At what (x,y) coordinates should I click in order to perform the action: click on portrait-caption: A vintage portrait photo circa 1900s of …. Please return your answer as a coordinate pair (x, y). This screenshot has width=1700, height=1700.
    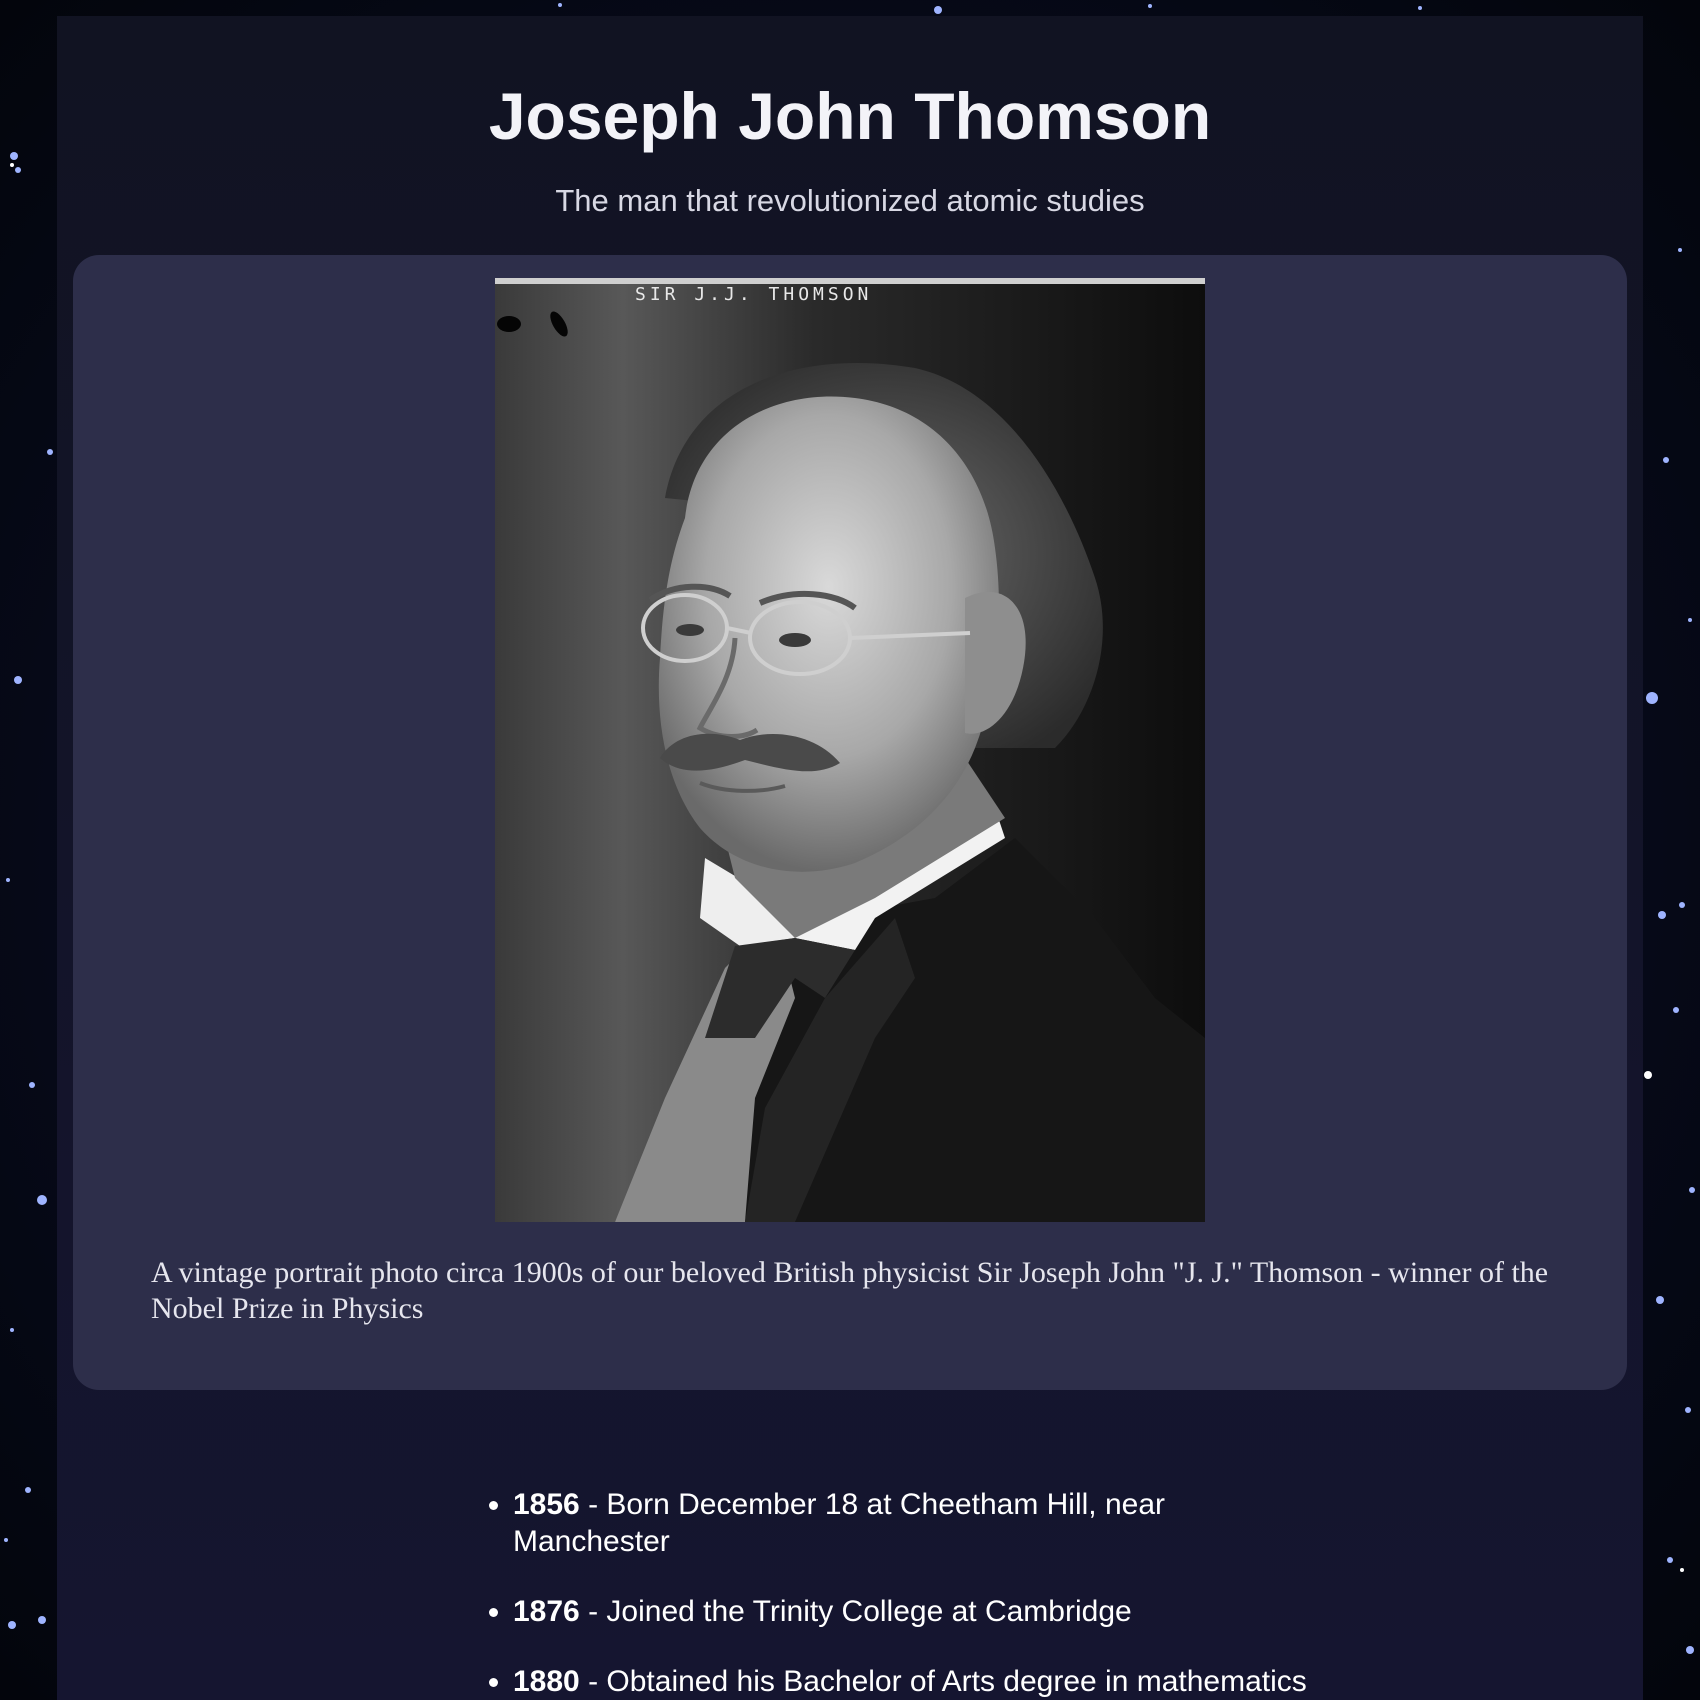
    Looking at the image, I should click on (850, 1290).